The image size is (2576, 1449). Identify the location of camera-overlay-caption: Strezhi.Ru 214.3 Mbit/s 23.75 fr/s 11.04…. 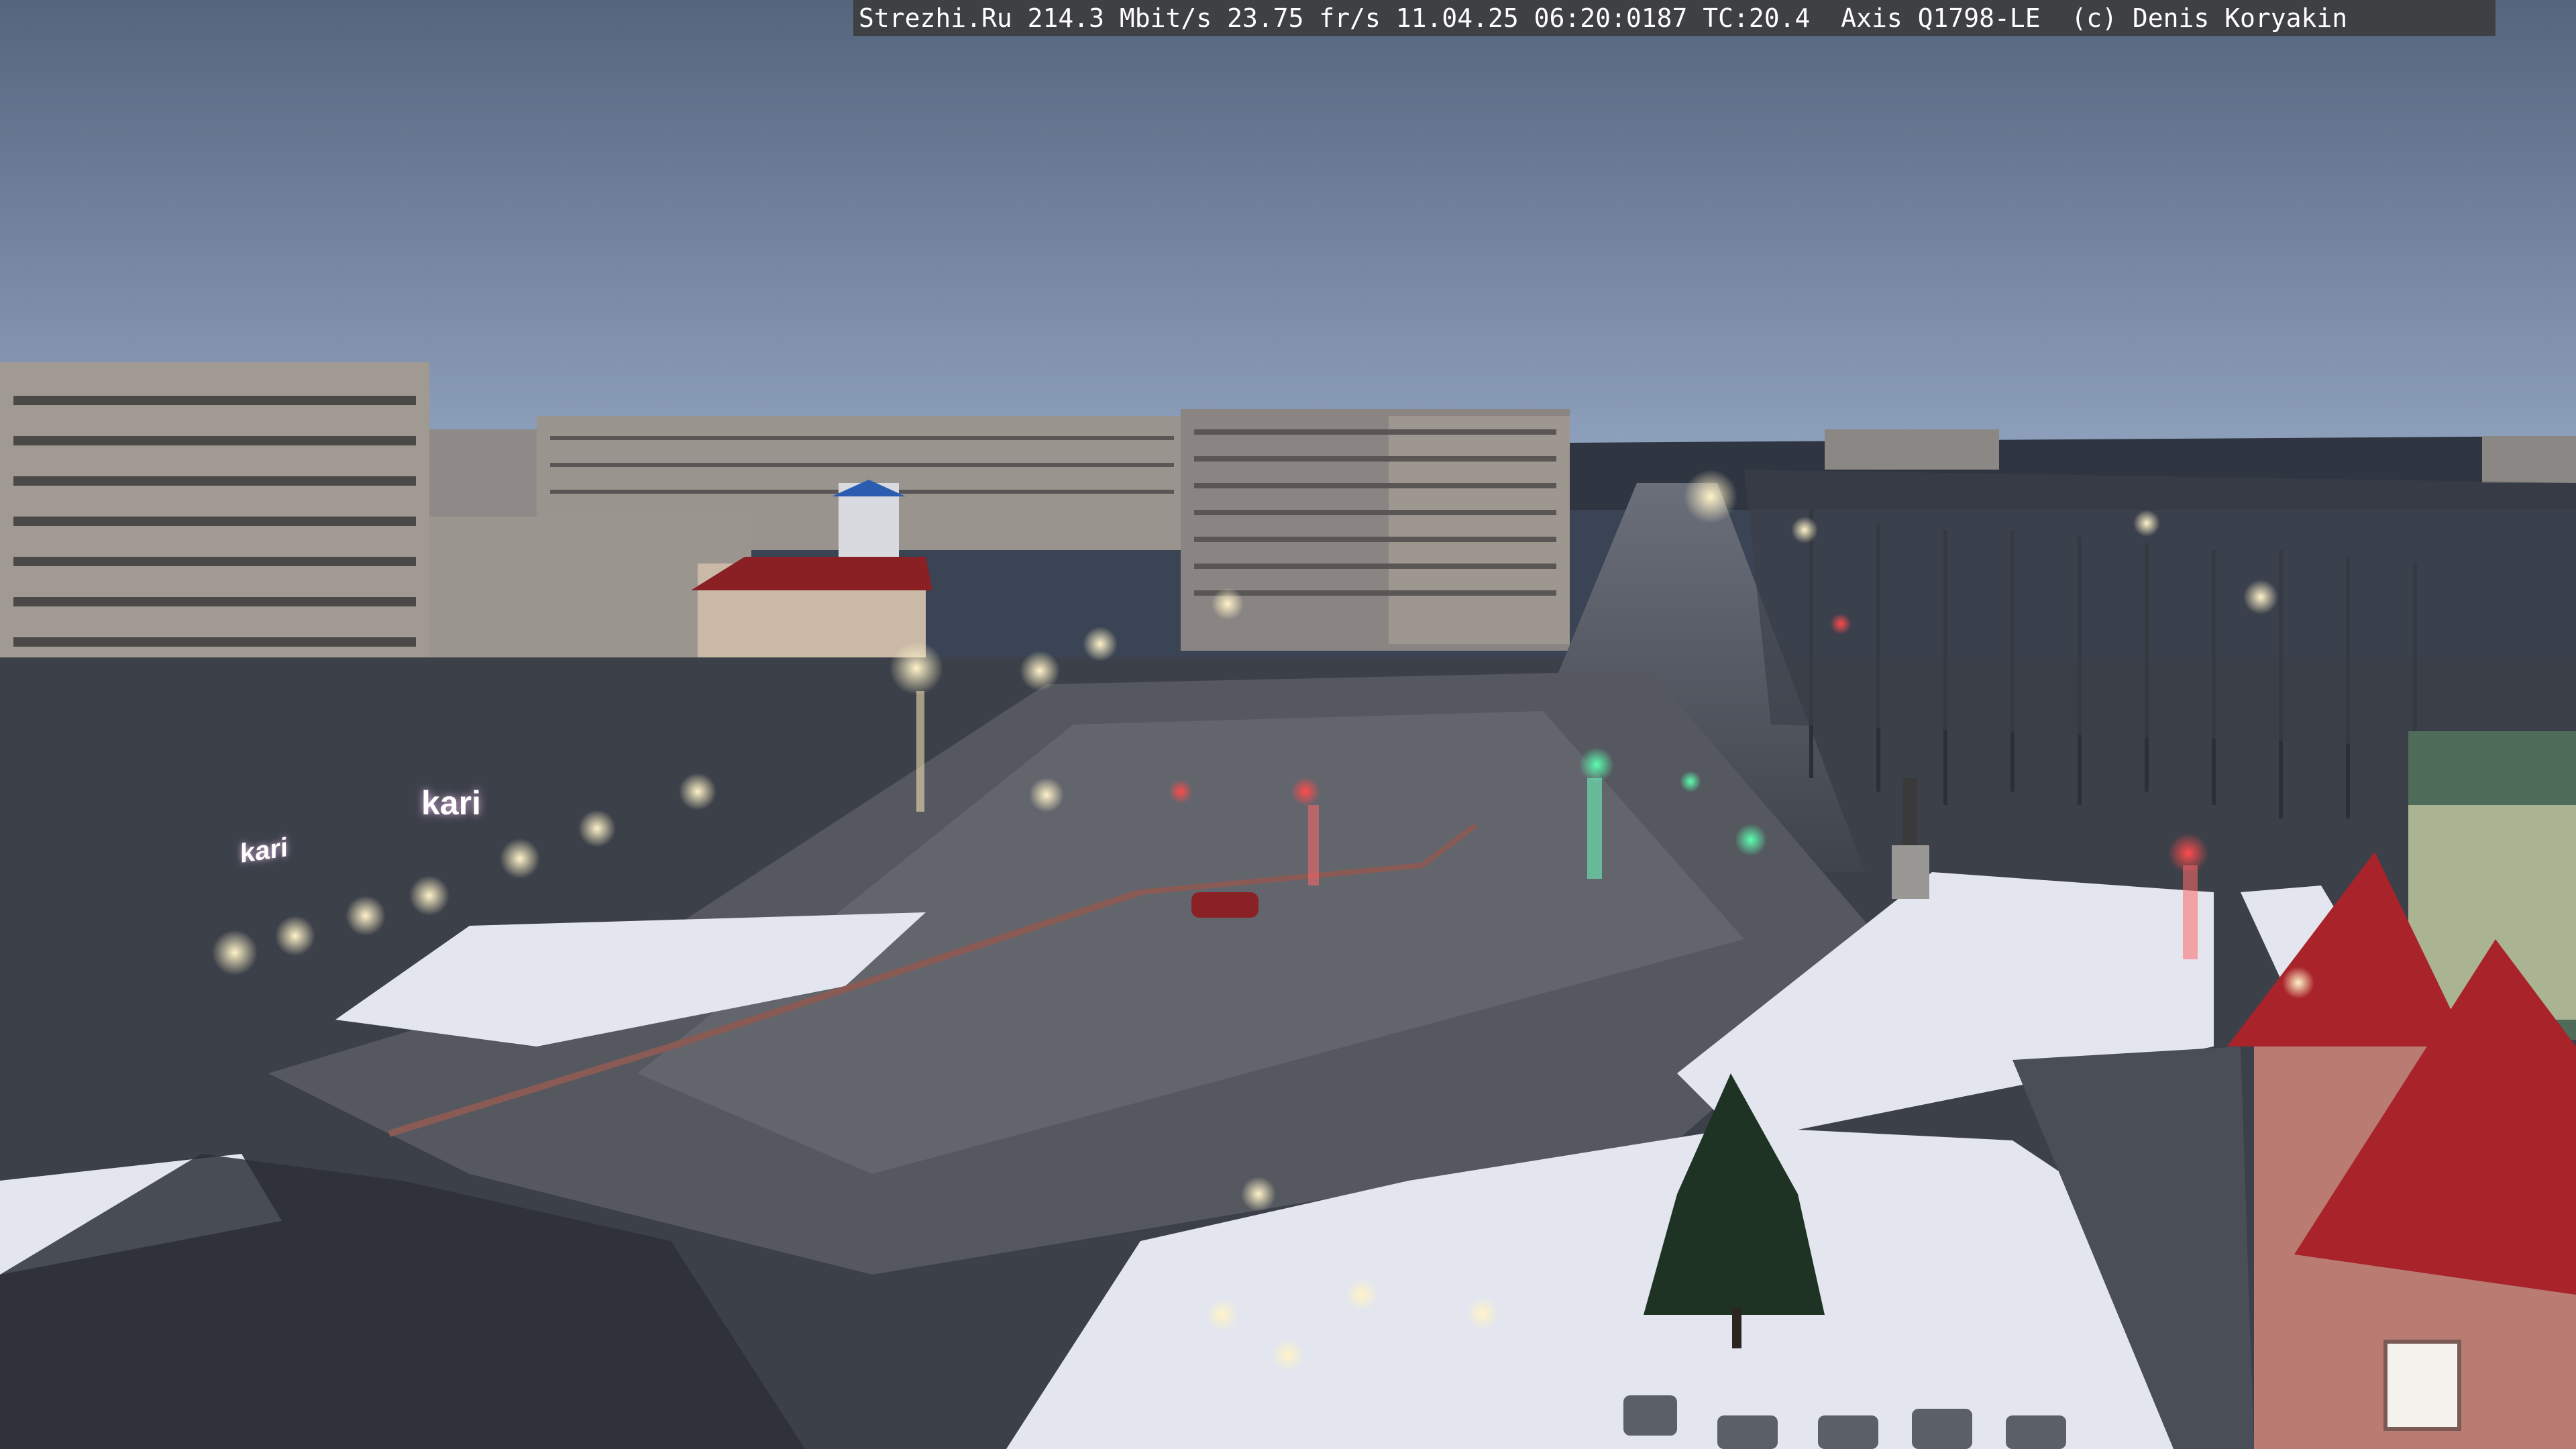
(1674, 18).